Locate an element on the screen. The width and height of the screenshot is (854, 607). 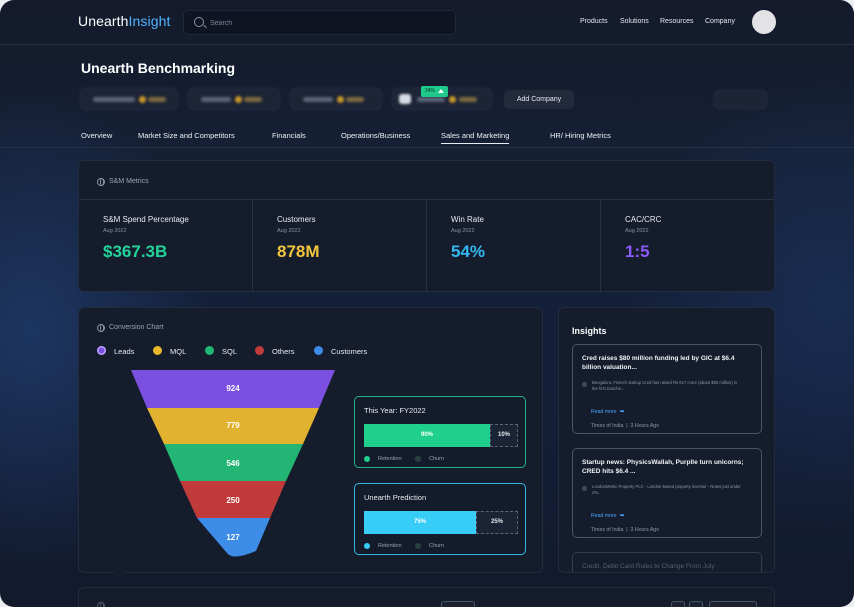
export-button is located at coordinates (733, 604).